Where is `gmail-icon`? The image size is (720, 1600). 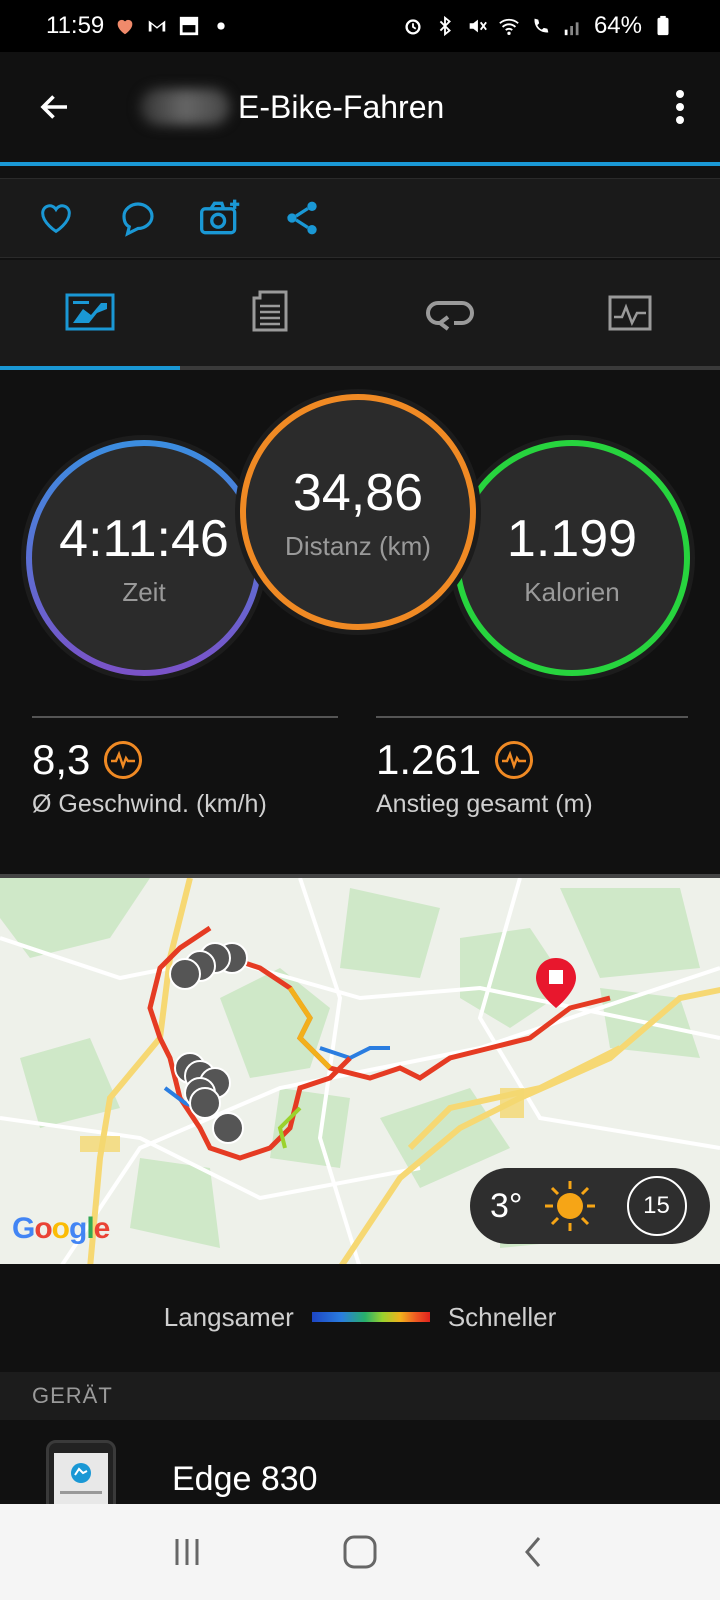
gmail-icon is located at coordinates (157, 26).